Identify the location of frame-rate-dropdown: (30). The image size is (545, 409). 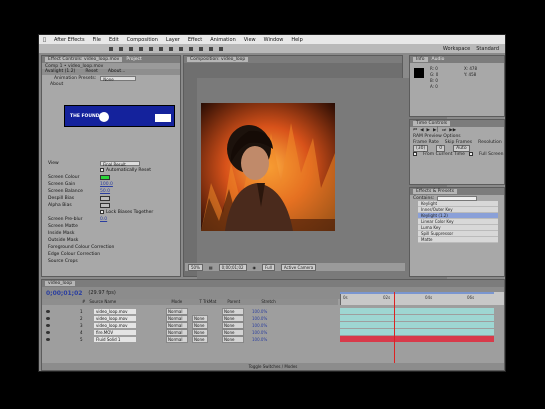
(421, 148).